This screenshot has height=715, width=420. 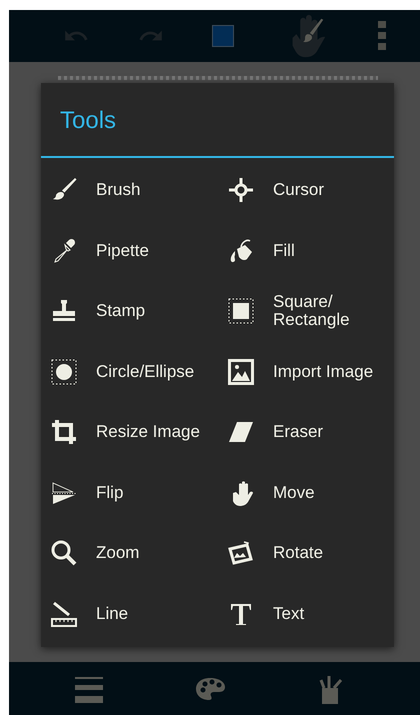 What do you see at coordinates (241, 311) in the screenshot?
I see `square-selection-icon` at bounding box center [241, 311].